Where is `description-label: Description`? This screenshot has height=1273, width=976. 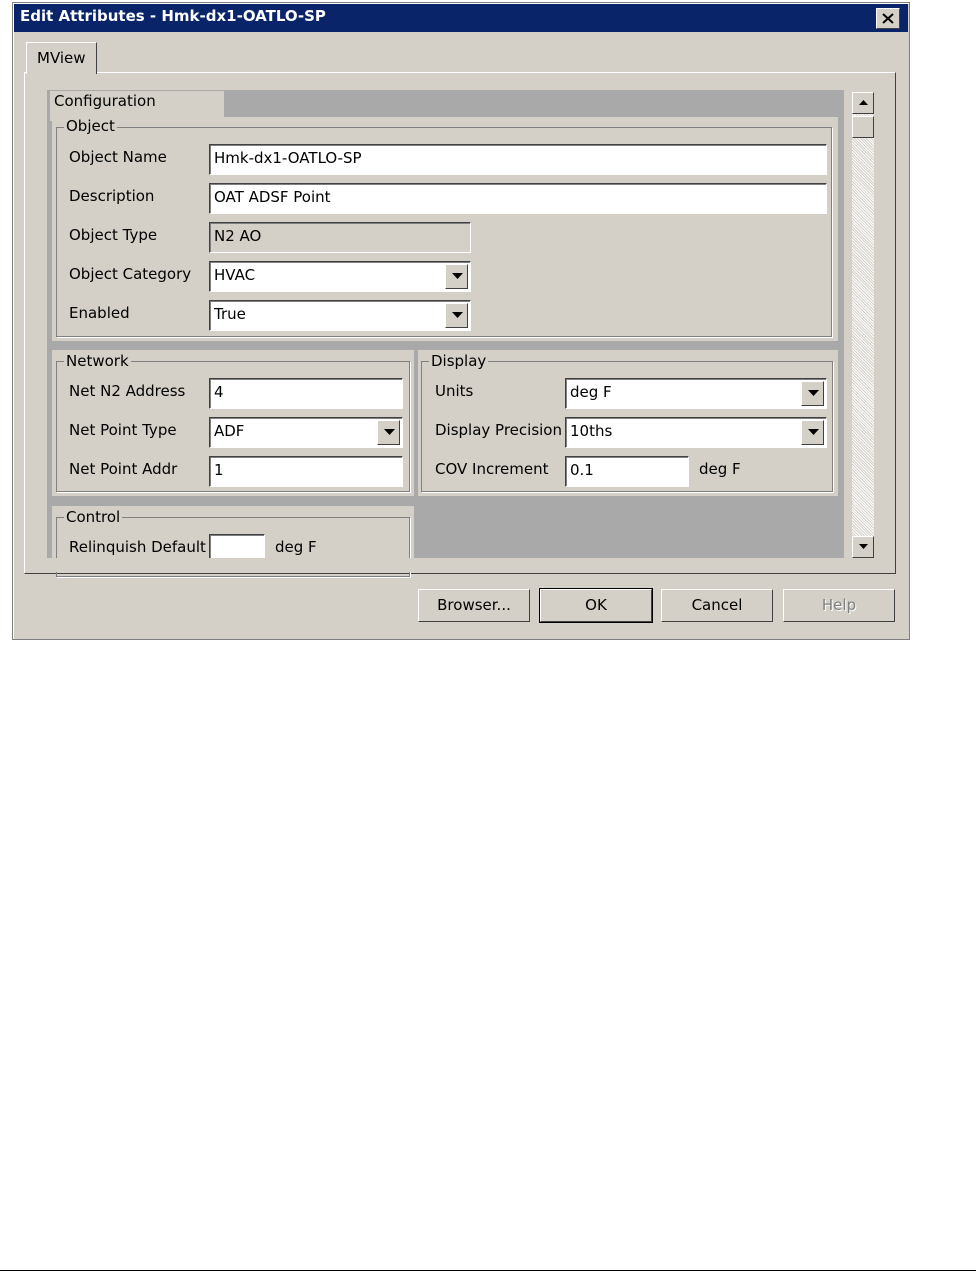 description-label: Description is located at coordinates (112, 196).